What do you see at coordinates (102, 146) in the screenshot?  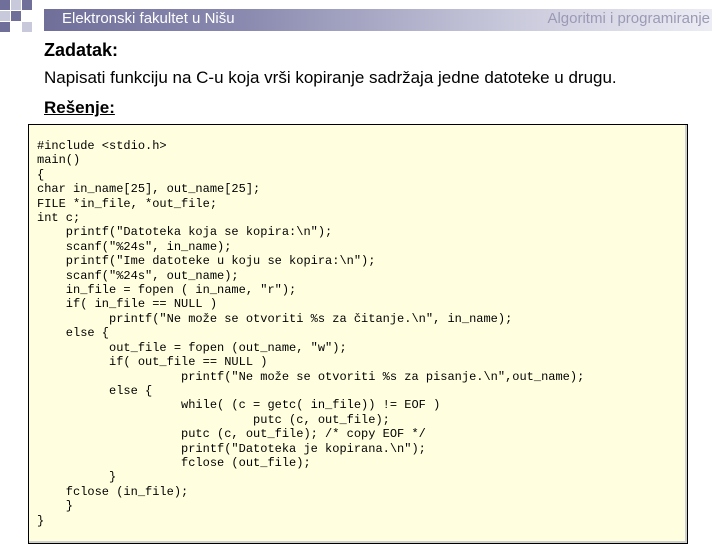 I see `code-line: #include <stdio.h>` at bounding box center [102, 146].